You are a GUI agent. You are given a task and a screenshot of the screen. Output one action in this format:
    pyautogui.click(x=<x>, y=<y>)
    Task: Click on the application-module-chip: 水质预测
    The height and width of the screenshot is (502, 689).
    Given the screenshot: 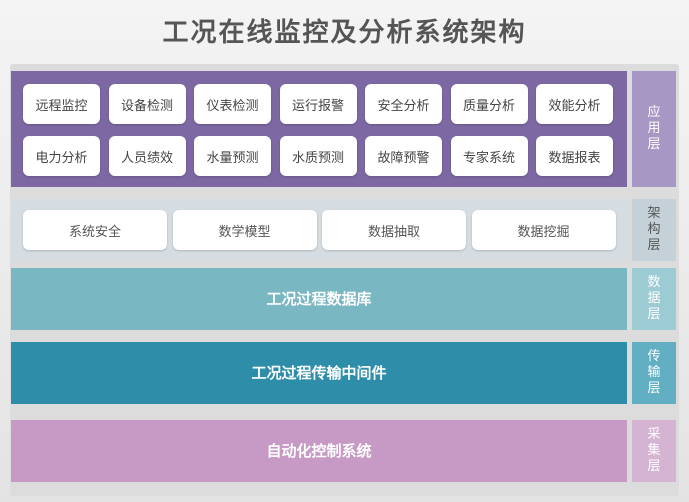 What is the action you would take?
    pyautogui.click(x=318, y=156)
    